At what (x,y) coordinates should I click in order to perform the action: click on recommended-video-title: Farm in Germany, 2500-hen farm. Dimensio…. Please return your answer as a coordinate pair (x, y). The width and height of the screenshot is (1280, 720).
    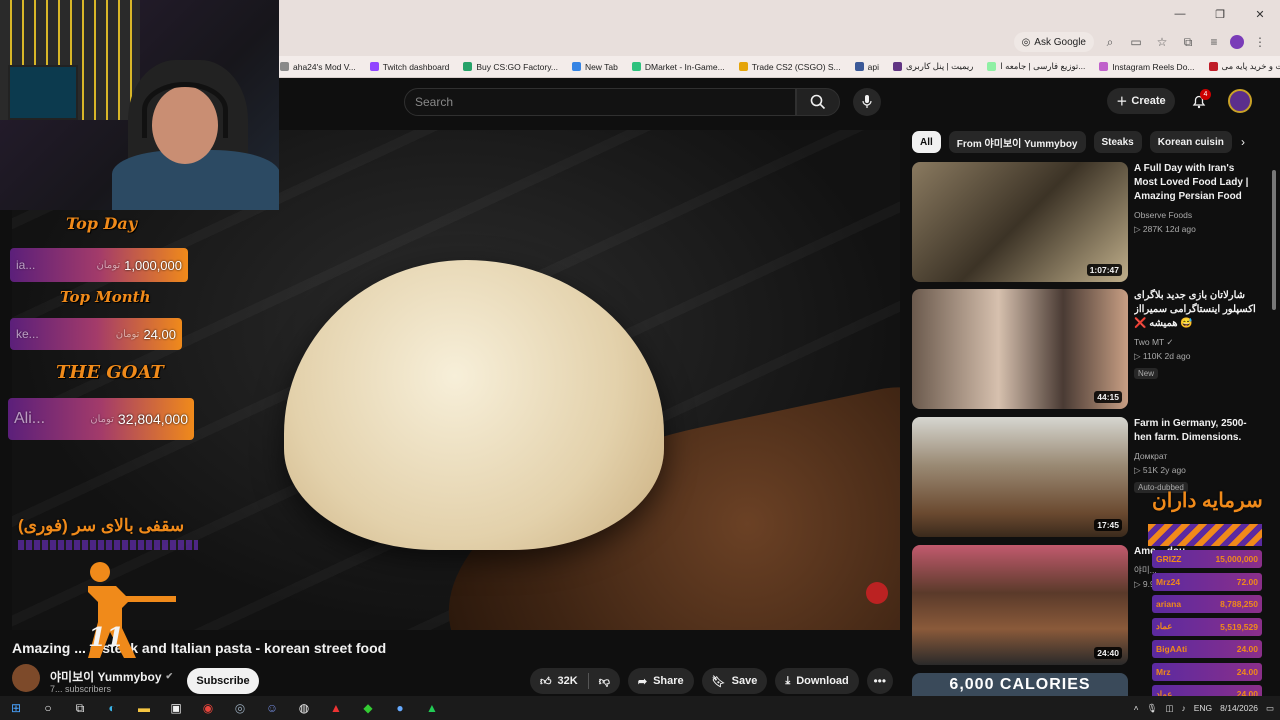
    Looking at the image, I should click on (1195, 431).